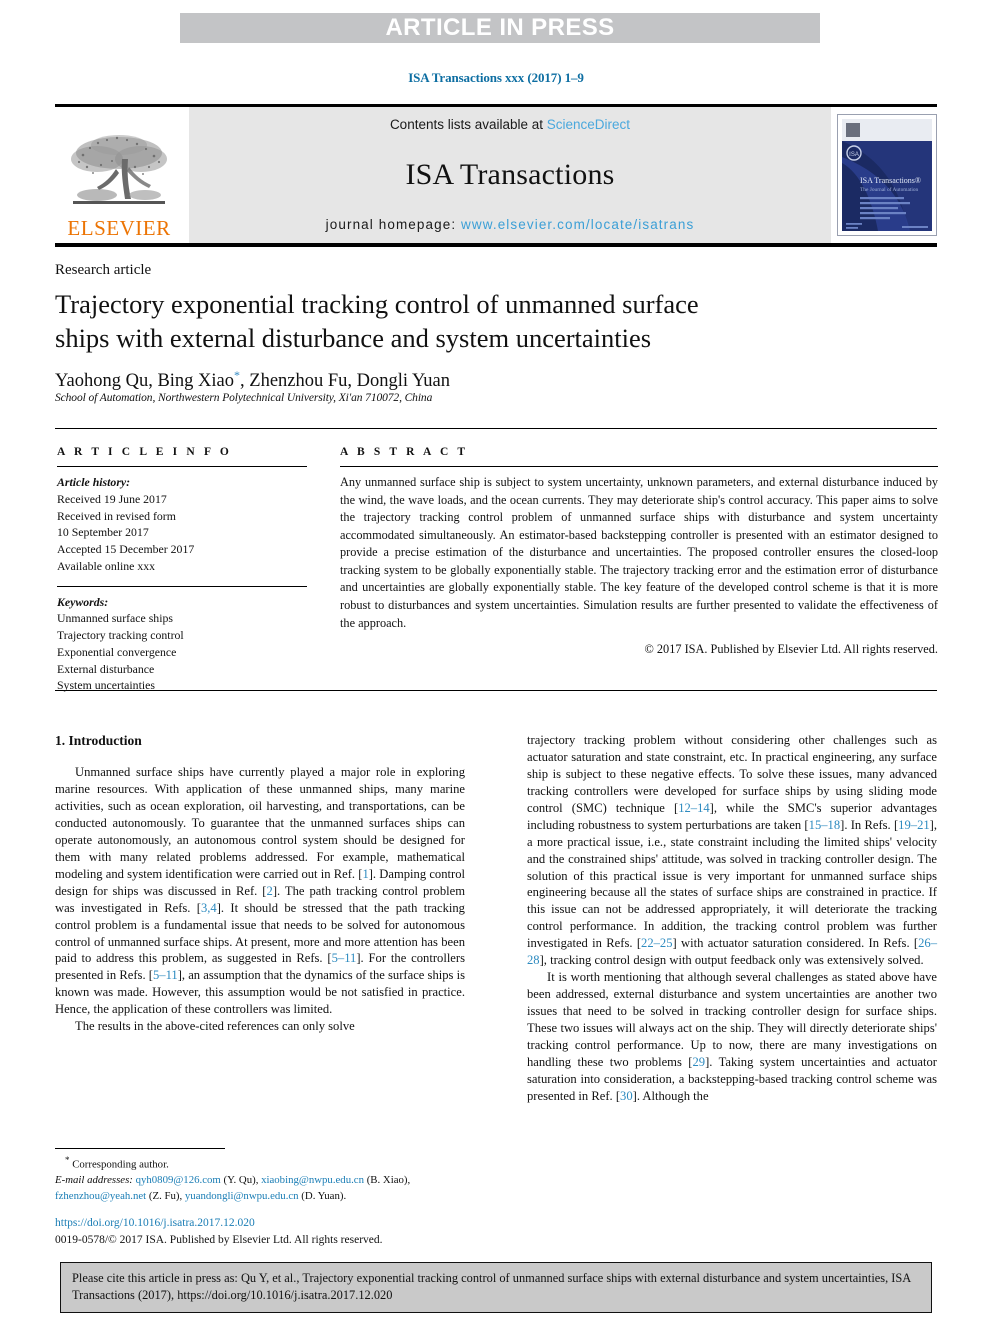 The height and width of the screenshot is (1323, 992). I want to click on email-link: fzhenzhou@yeah.net, so click(100, 1196).